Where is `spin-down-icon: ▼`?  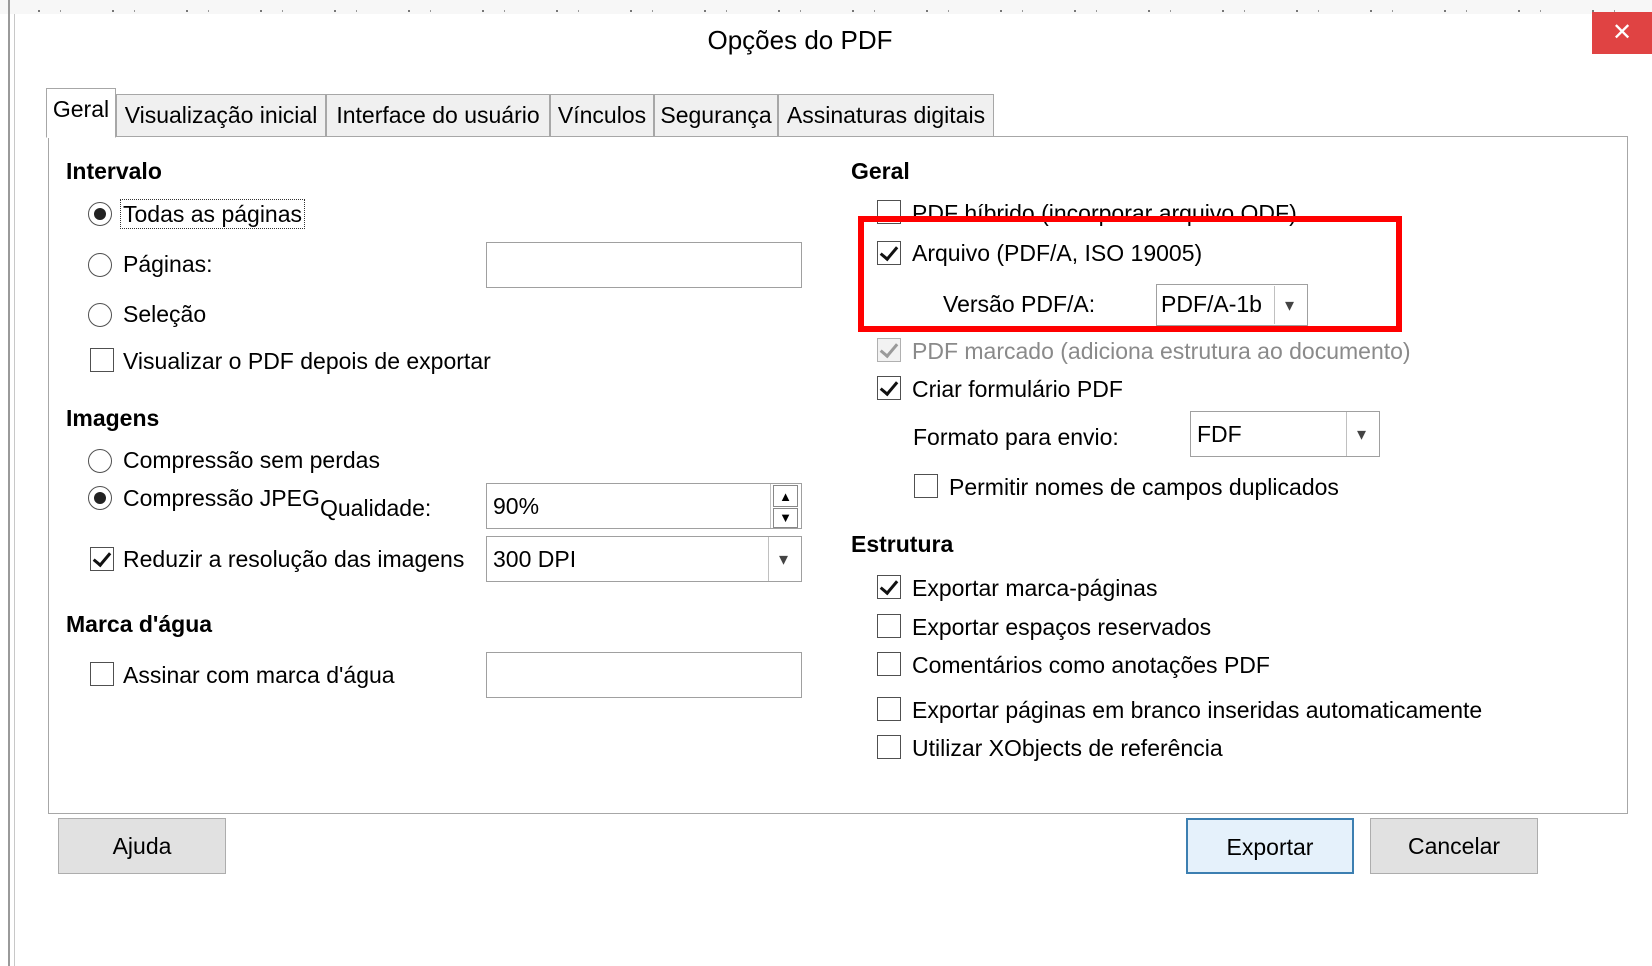 spin-down-icon: ▼ is located at coordinates (785, 518).